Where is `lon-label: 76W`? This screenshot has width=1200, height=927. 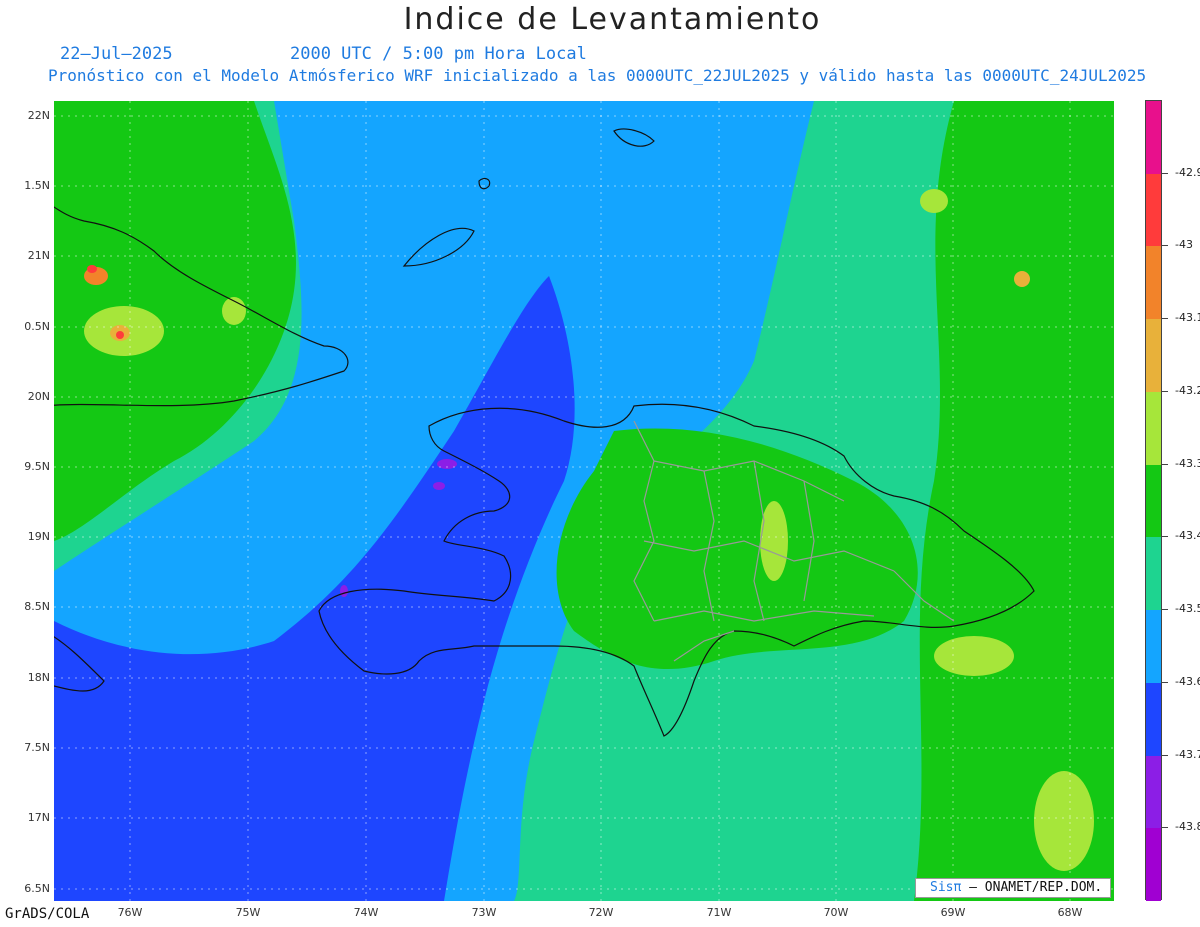
lon-label: 76W is located at coordinates (130, 912).